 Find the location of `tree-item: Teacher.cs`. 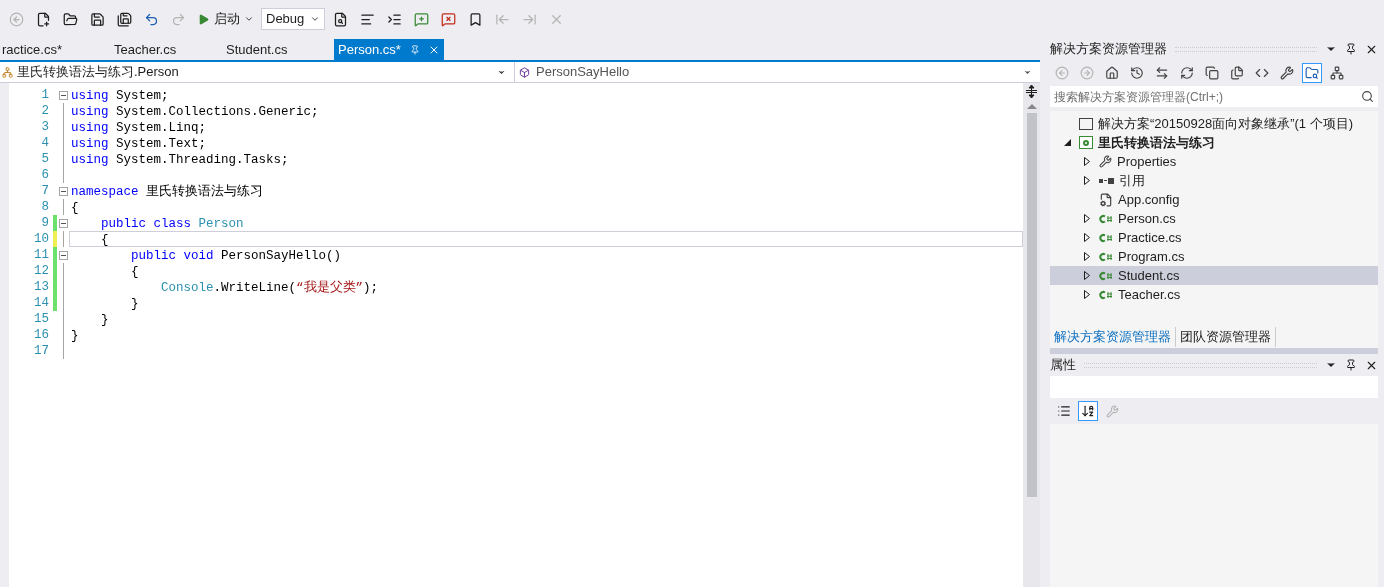

tree-item: Teacher.cs is located at coordinates (1214, 294).